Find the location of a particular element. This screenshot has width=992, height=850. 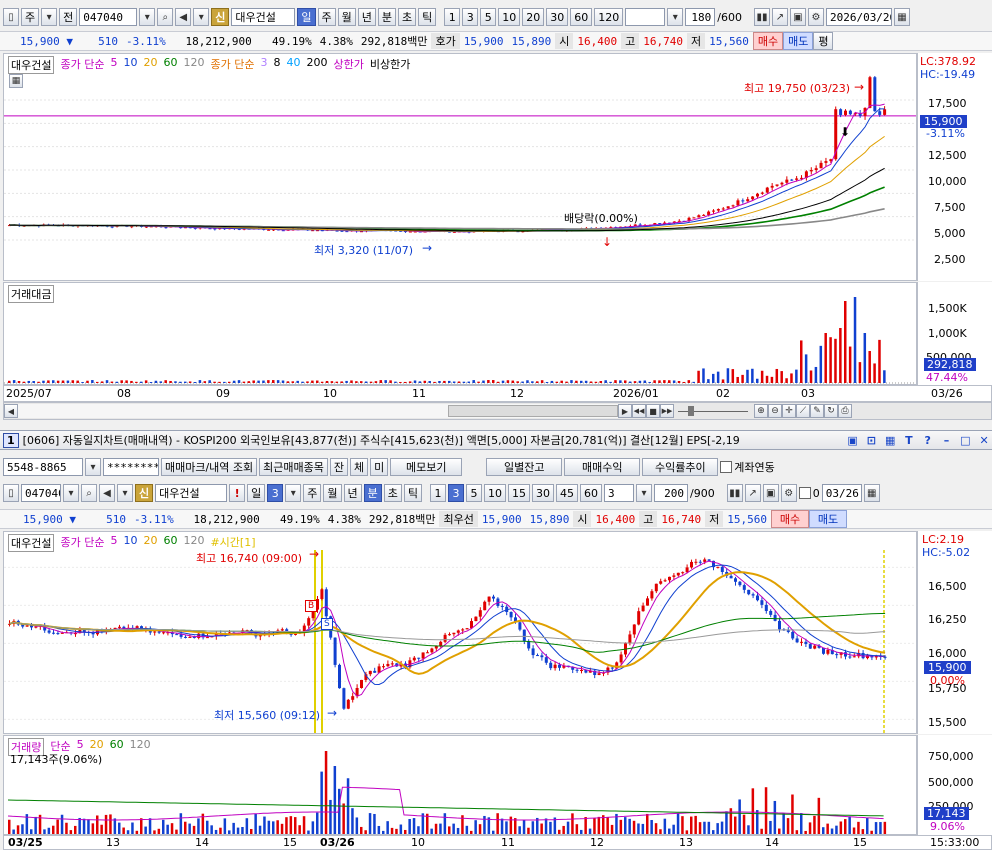

link-icon: ⊡ is located at coordinates (871, 440).